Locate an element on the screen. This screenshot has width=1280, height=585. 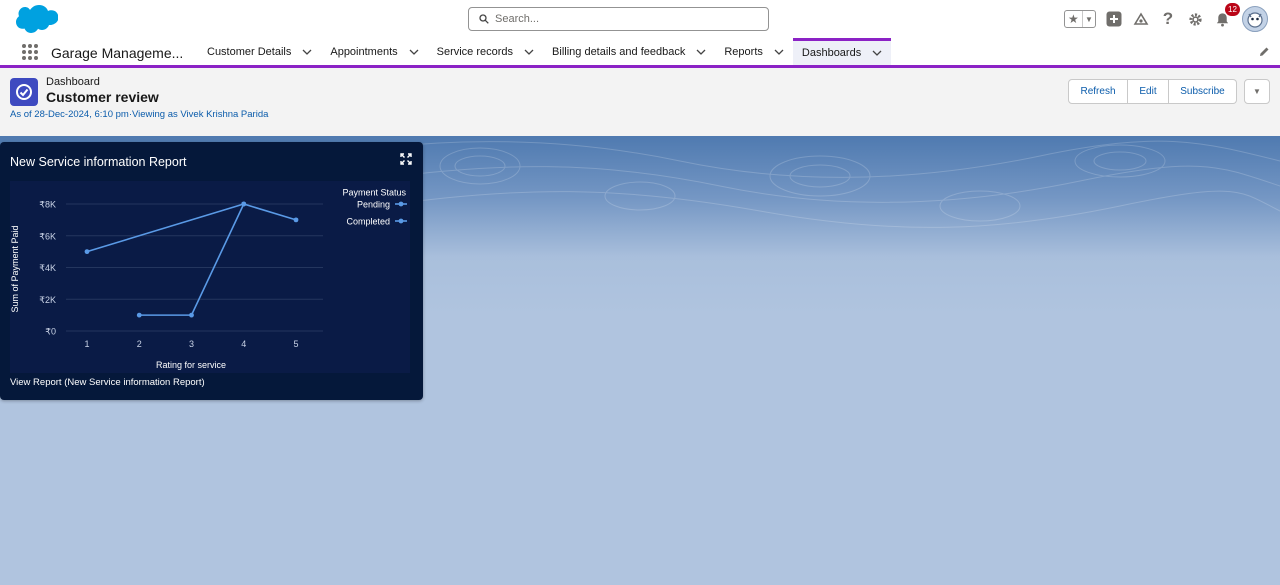
nav-tab-label: Service records is located at coordinates (475, 51).